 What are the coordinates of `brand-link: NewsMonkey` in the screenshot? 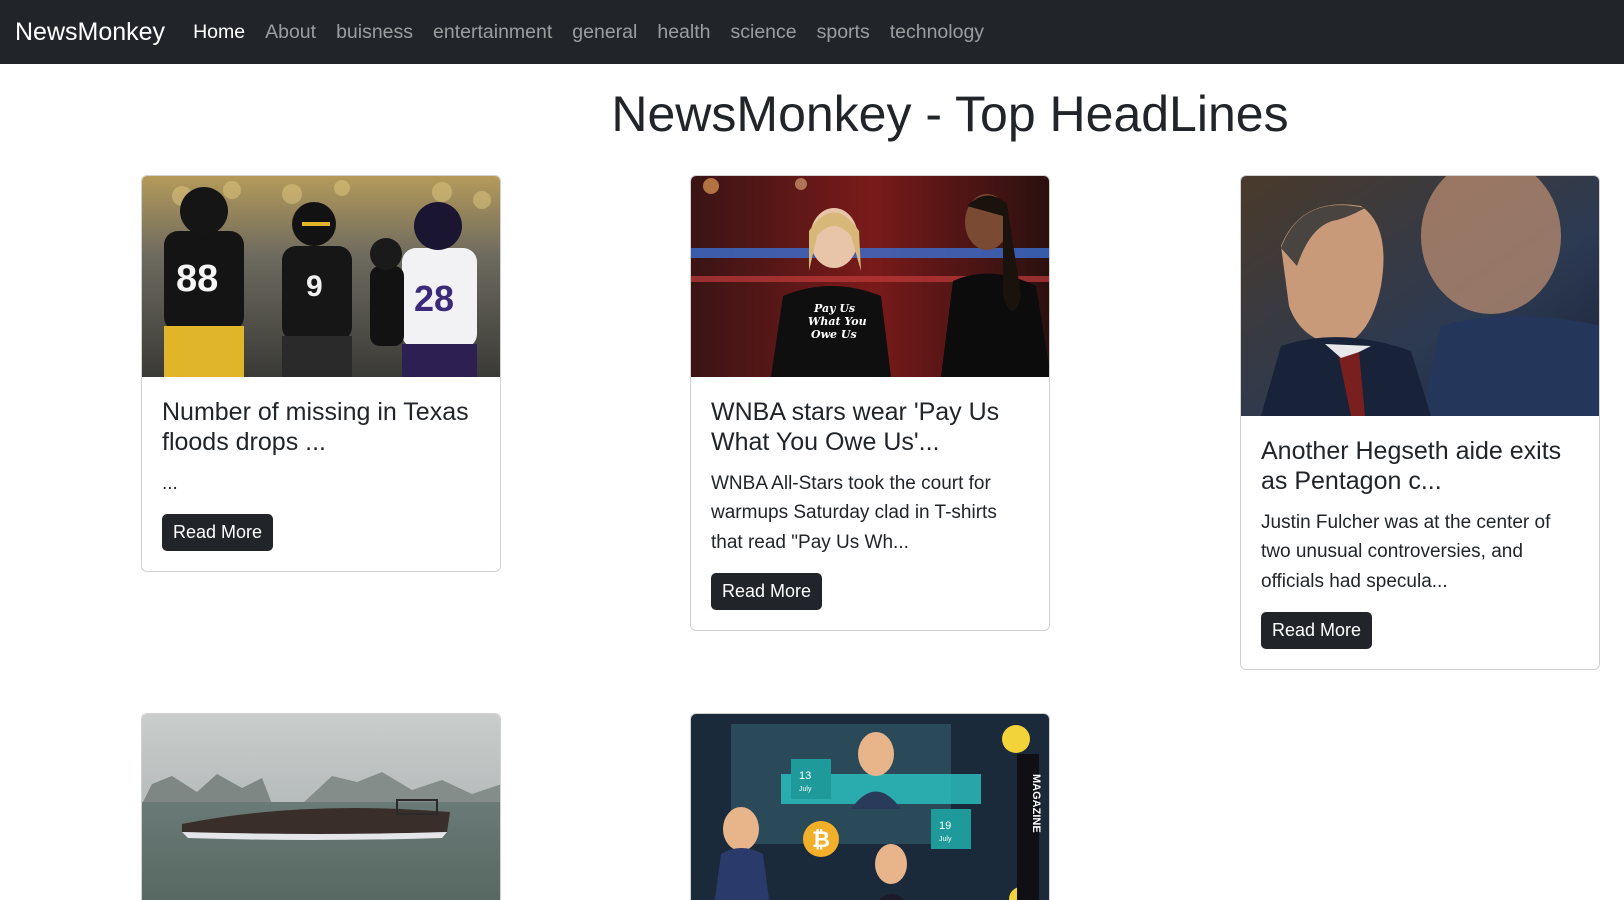 It's located at (90, 32).